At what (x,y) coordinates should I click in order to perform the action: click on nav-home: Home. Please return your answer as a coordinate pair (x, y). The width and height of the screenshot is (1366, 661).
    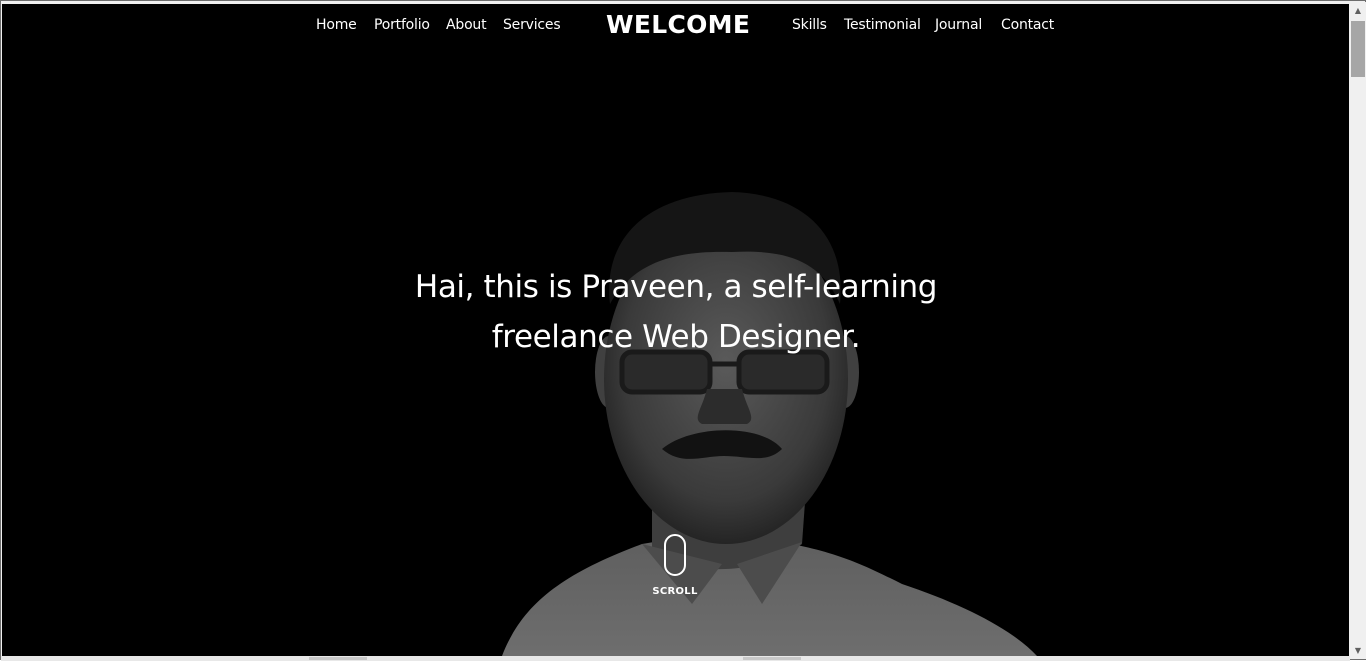
    Looking at the image, I should click on (336, 25).